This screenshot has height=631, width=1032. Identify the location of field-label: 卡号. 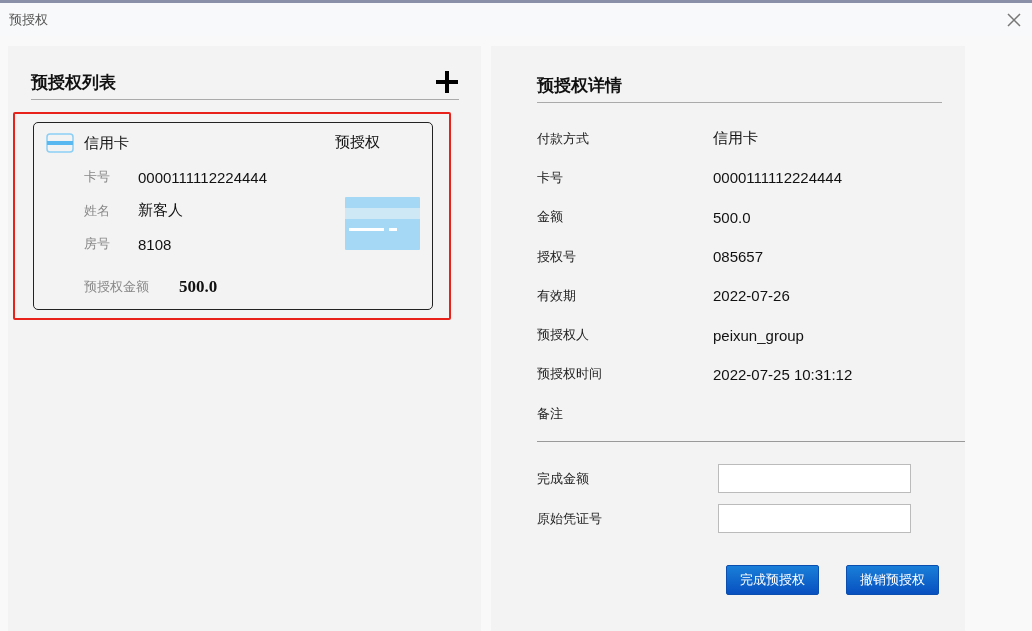
(97, 177).